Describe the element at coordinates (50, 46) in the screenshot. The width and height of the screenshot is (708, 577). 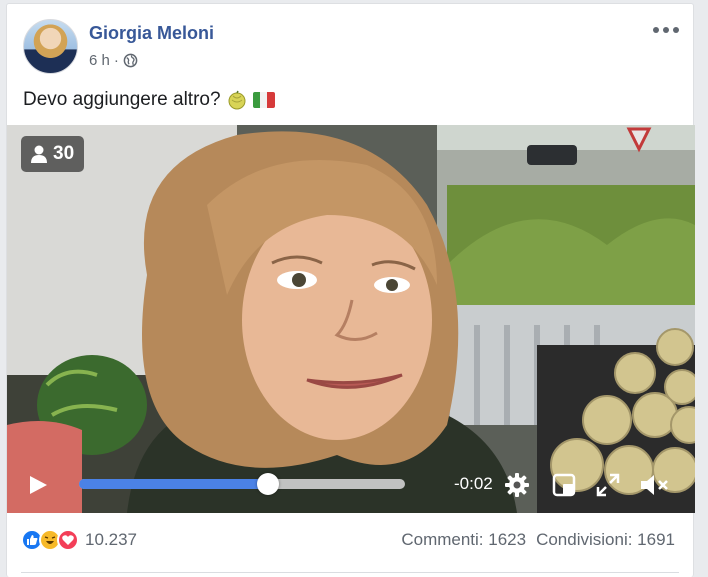
I see `author-avatar` at that location.